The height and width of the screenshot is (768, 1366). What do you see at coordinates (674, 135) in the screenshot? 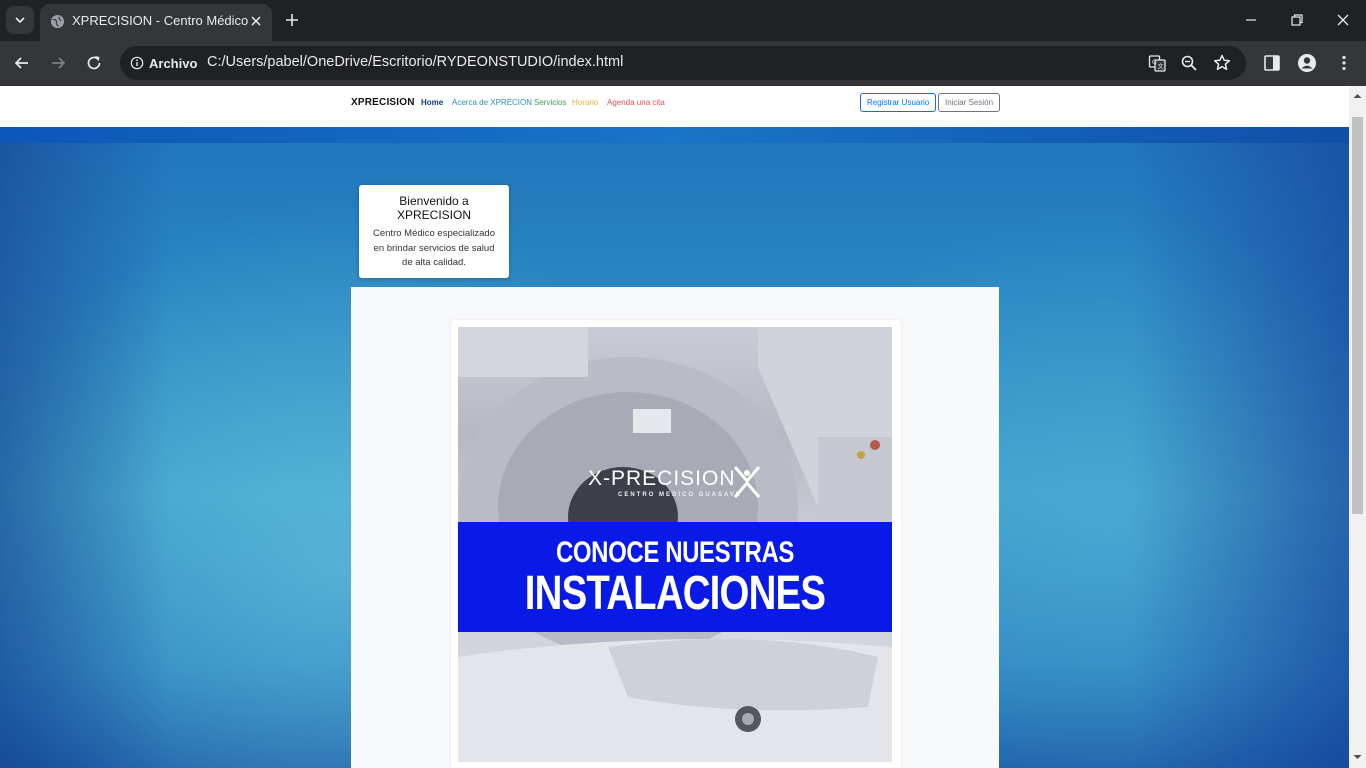
I see `header-band` at bounding box center [674, 135].